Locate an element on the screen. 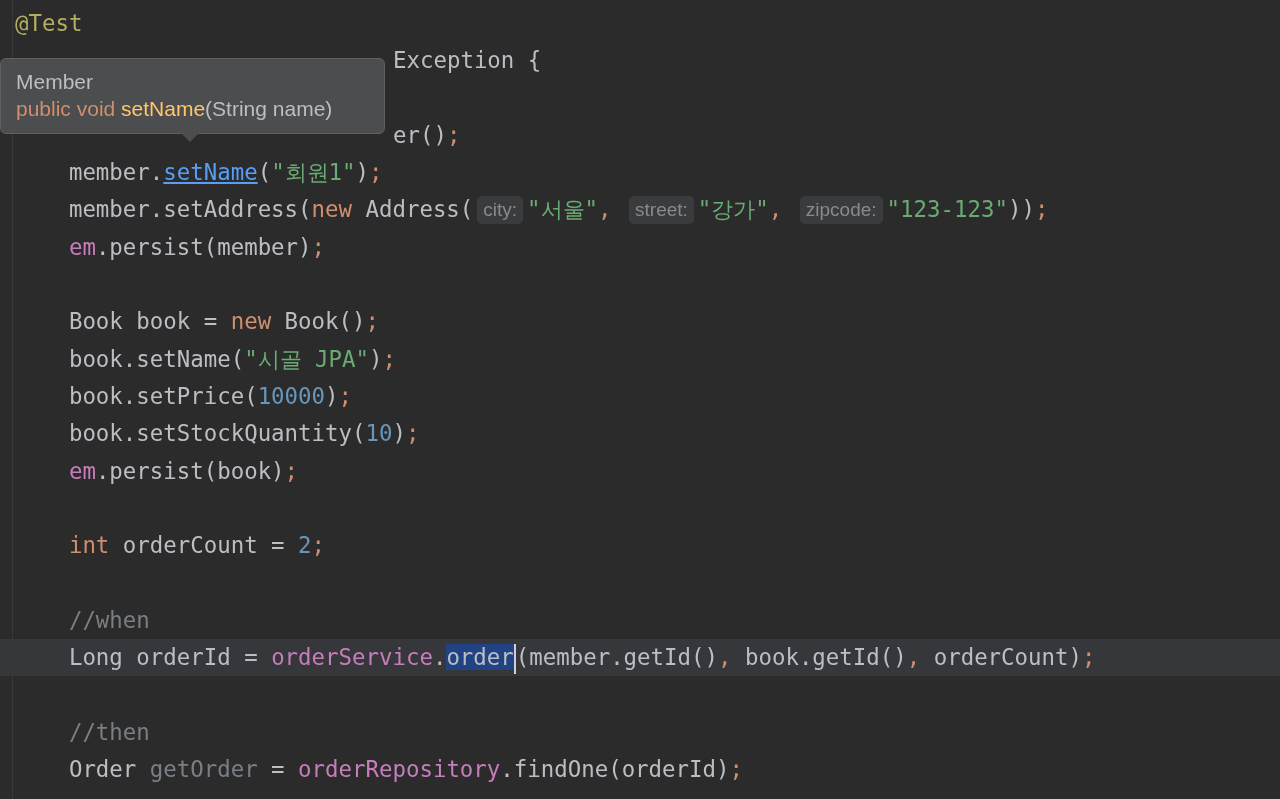 Image resolution: width=1280 pixels, height=799 pixels. inlay-hint: street: is located at coordinates (661, 210).